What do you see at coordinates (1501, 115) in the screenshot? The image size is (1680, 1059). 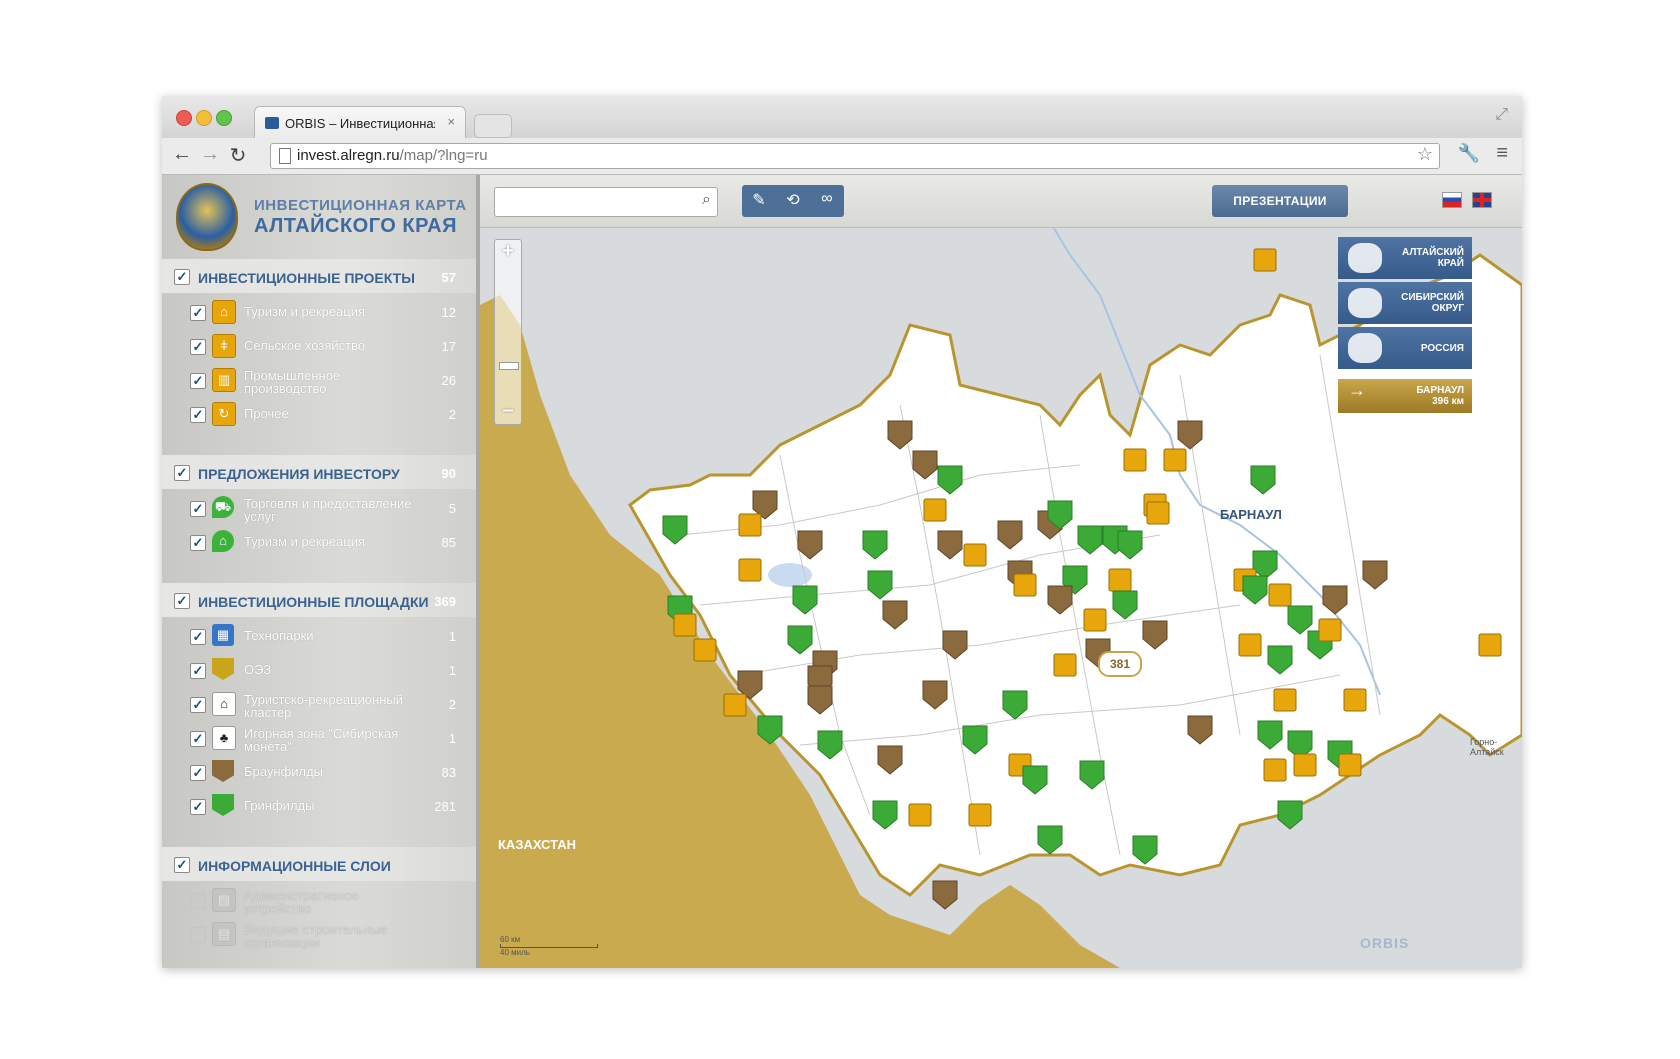 I see `fullscreen-icon: ⤢` at bounding box center [1501, 115].